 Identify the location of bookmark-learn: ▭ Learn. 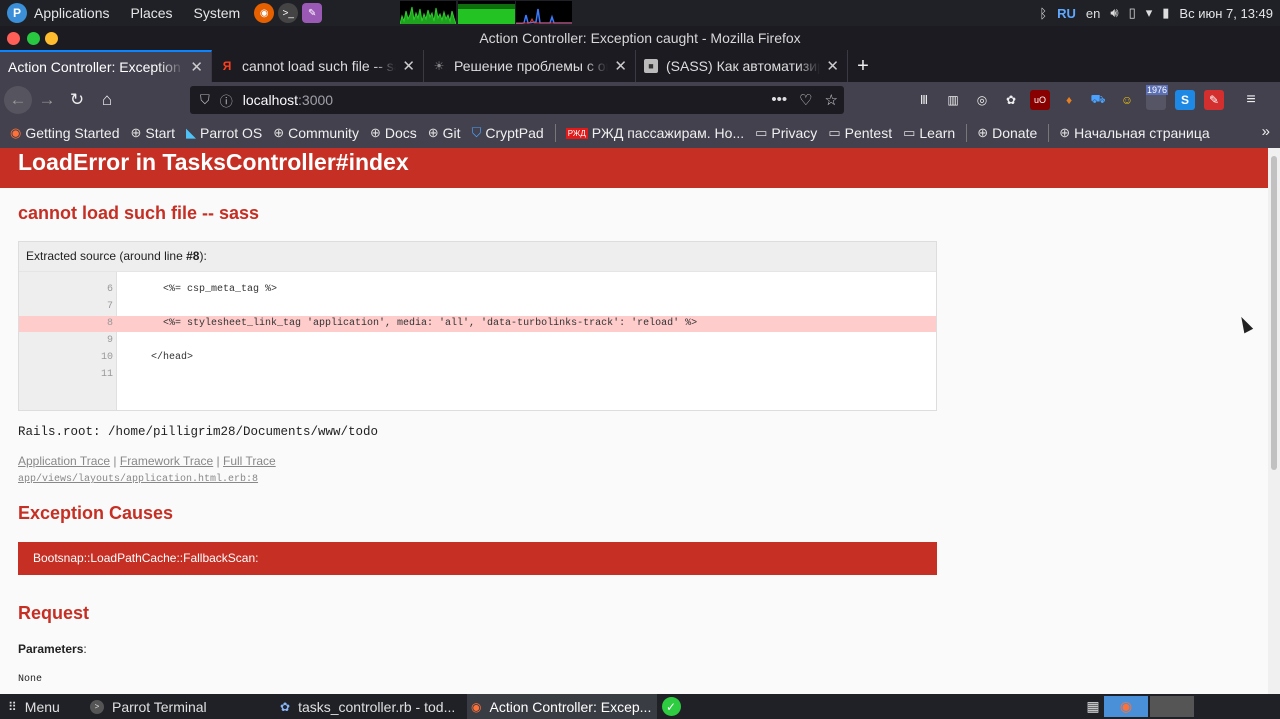
(929, 133).